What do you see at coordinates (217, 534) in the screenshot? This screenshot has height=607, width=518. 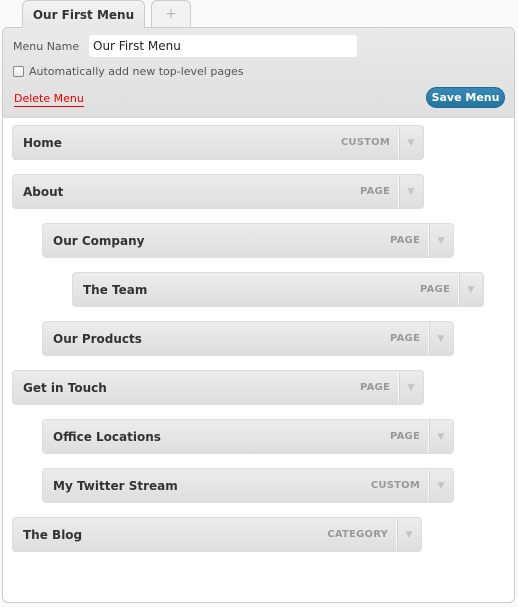 I see `menu-item: The Blog CATEGORY ▼` at bounding box center [217, 534].